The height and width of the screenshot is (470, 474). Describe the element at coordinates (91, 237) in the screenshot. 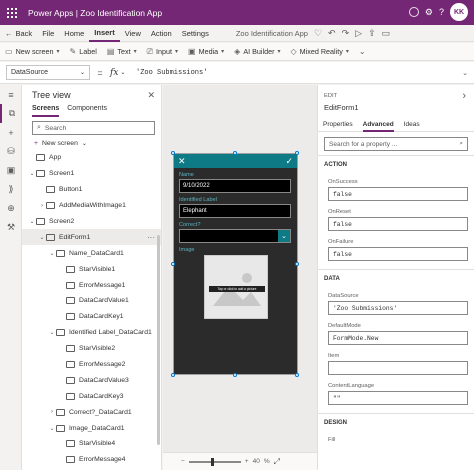

I see `tree-item: ⌄ EditForm1 ···` at that location.